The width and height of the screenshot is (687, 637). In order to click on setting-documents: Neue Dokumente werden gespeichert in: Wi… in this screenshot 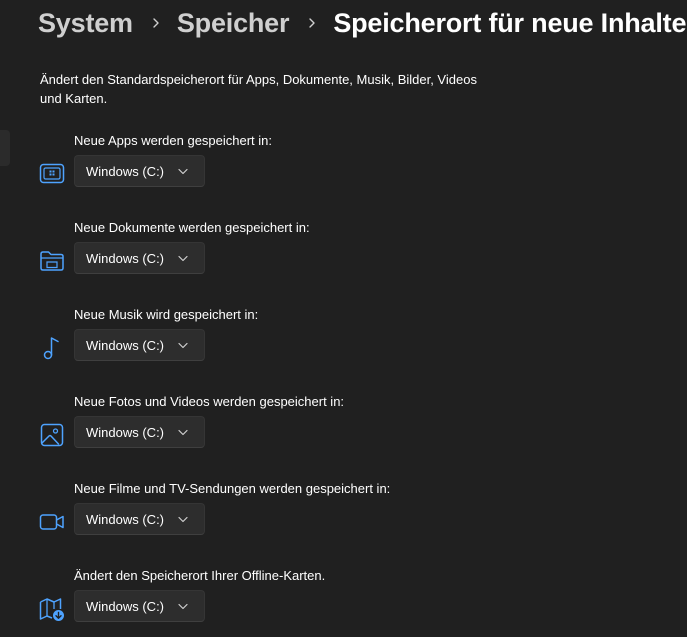, I will do `click(343, 254)`.